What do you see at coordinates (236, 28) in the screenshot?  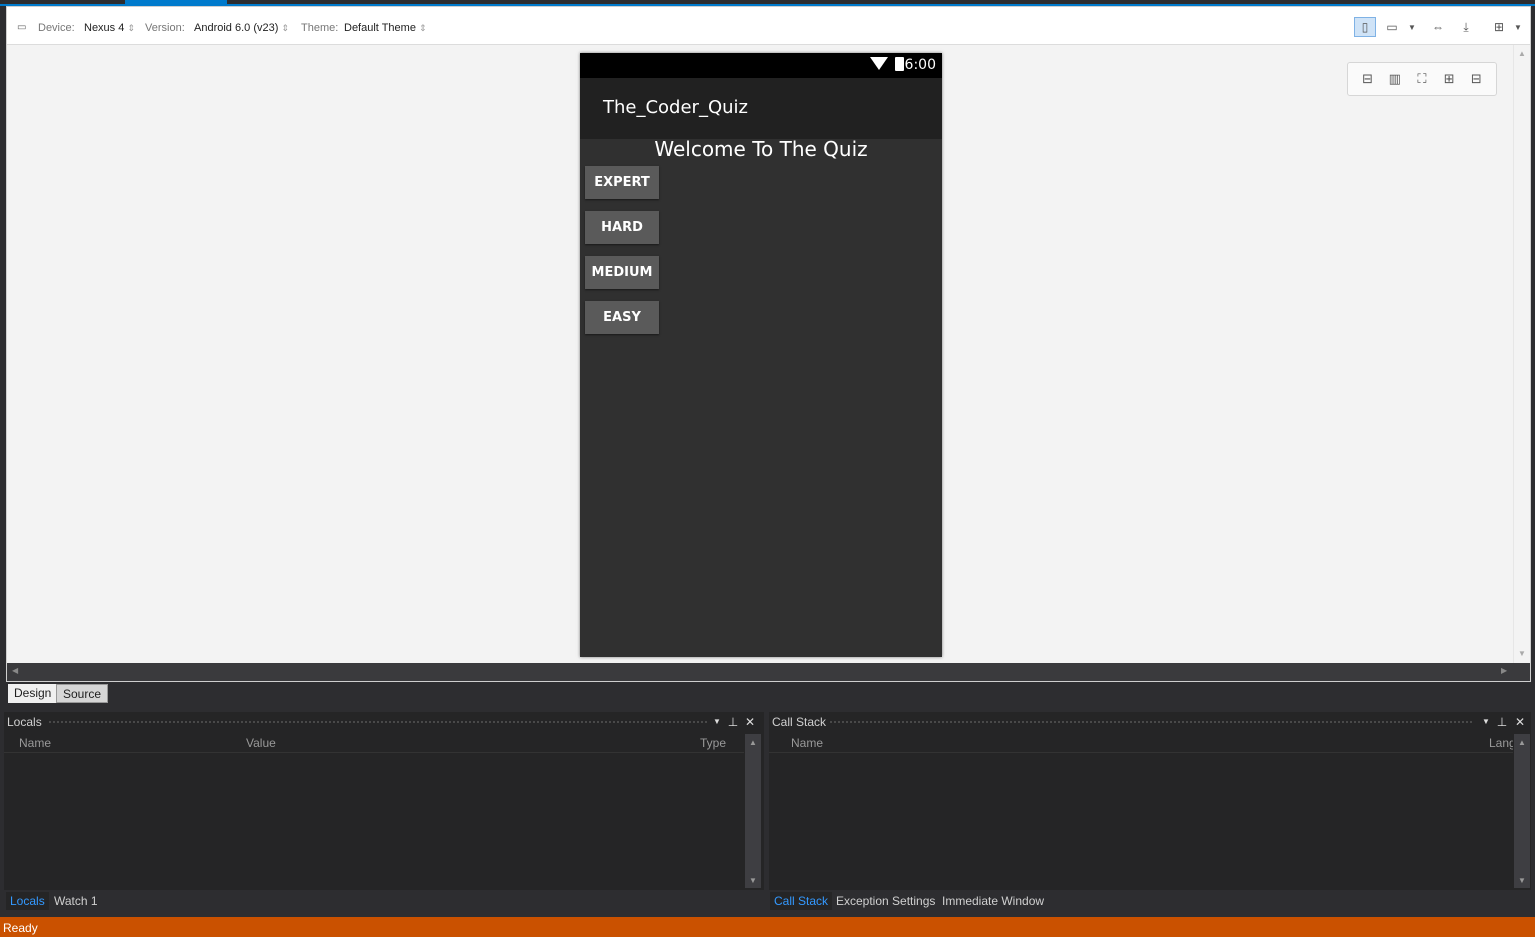 I see `version-value: Android 6.0 (v23)` at bounding box center [236, 28].